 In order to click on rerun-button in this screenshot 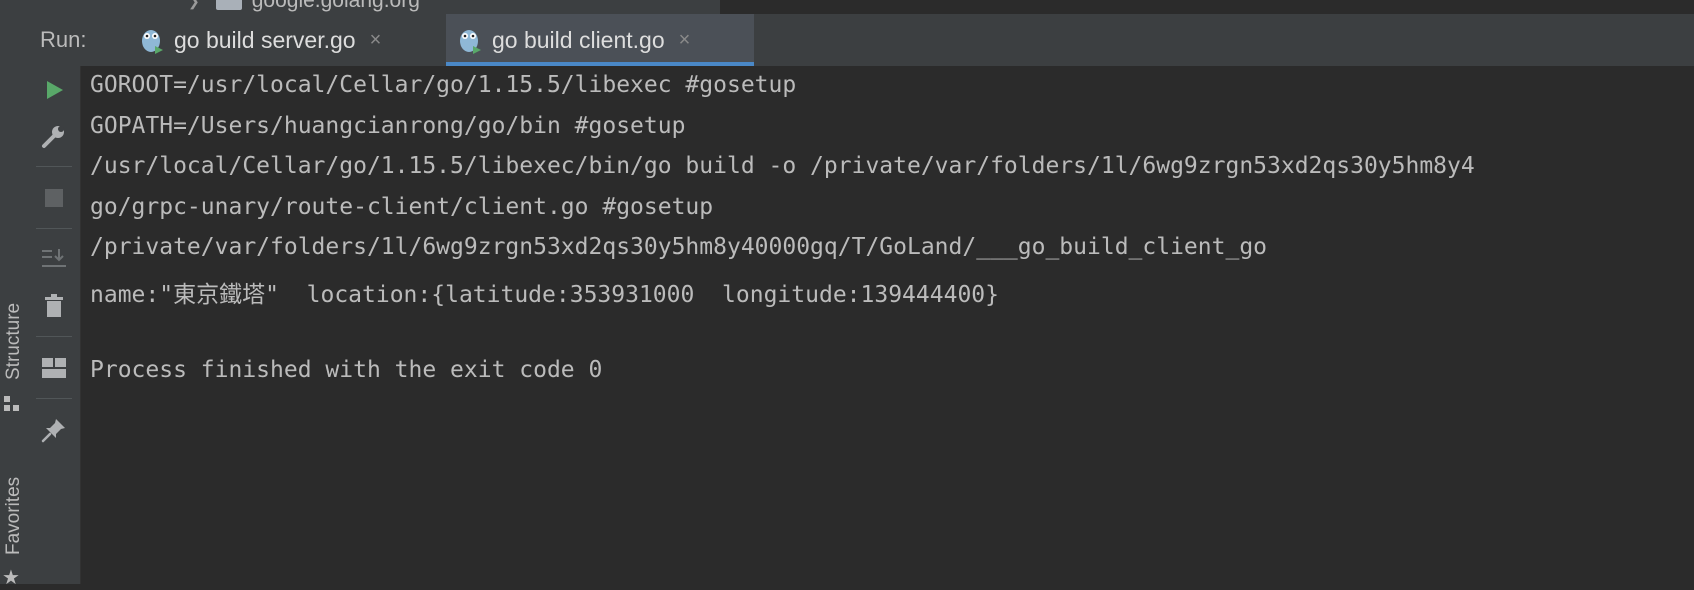, I will do `click(54, 90)`.